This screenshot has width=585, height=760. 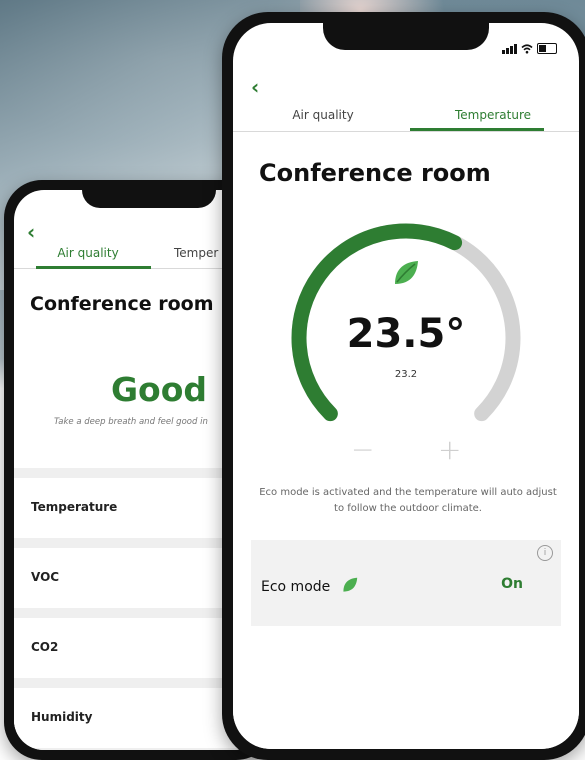 What do you see at coordinates (406, 583) in the screenshot?
I see `eco-mode-row: i Eco mode On` at bounding box center [406, 583].